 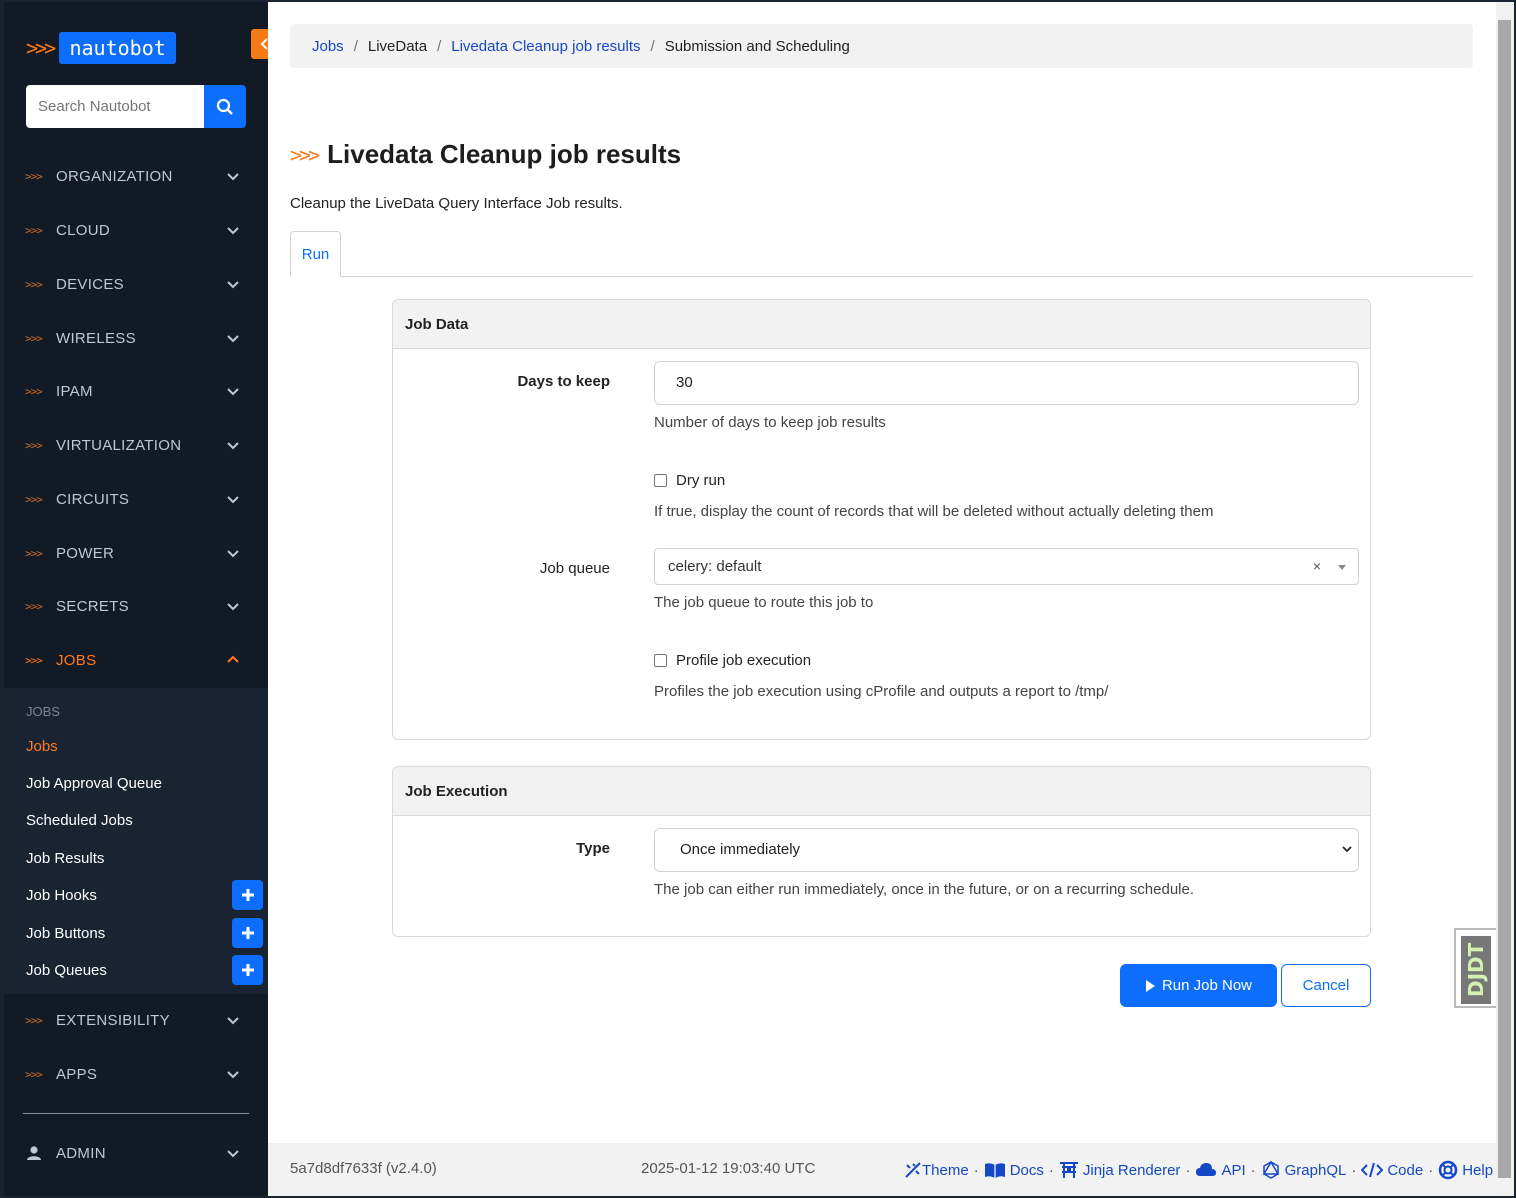 What do you see at coordinates (1392, 1170) in the screenshot?
I see `footer-code-link: Code` at bounding box center [1392, 1170].